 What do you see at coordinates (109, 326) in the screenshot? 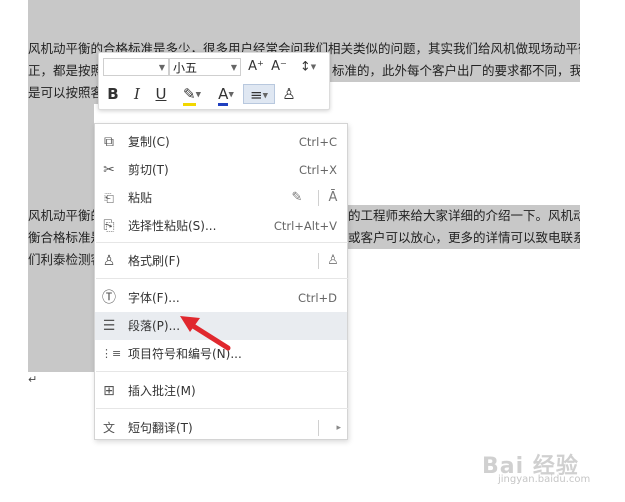
I see `paragraph-icon: ☰` at bounding box center [109, 326].